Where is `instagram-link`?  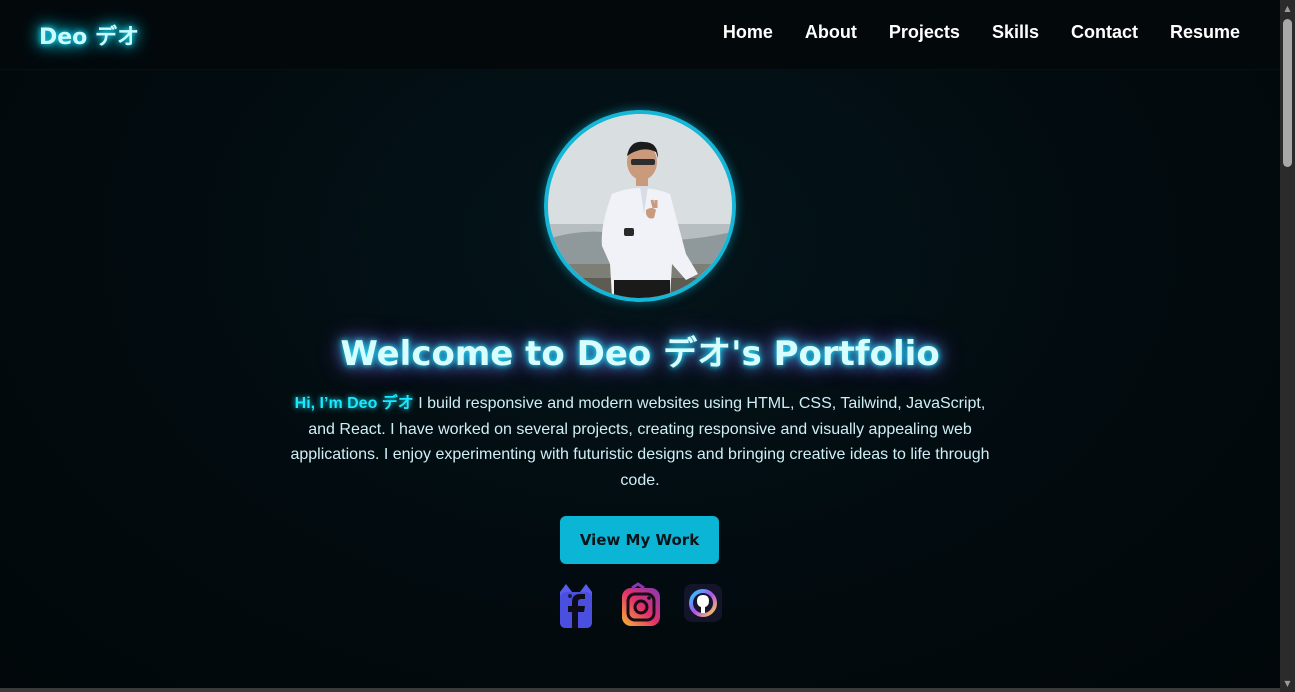 instagram-link is located at coordinates (642, 606).